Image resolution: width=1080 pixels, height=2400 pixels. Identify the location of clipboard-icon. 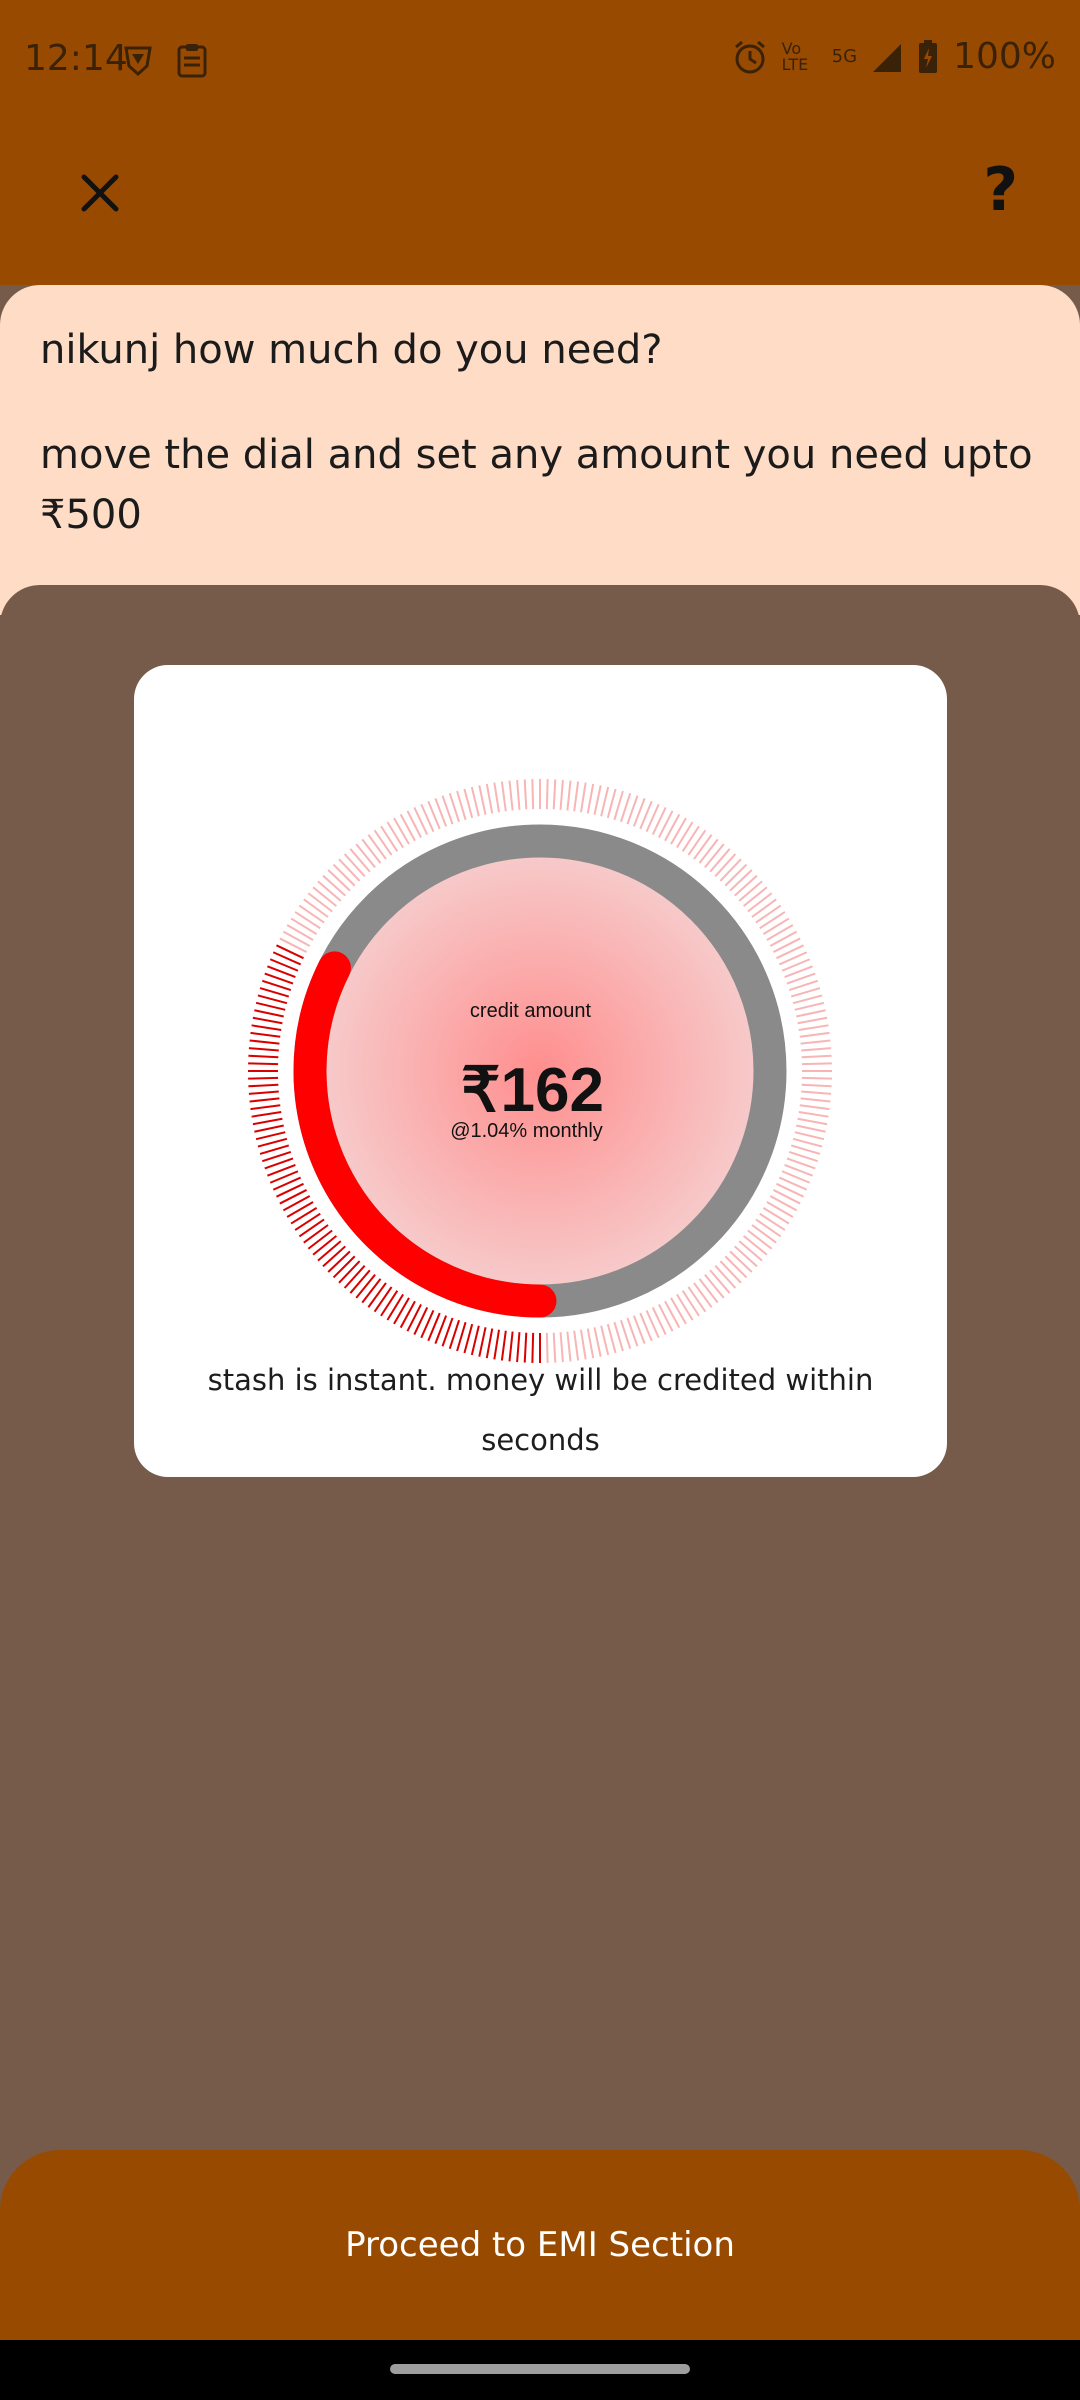
(192, 61).